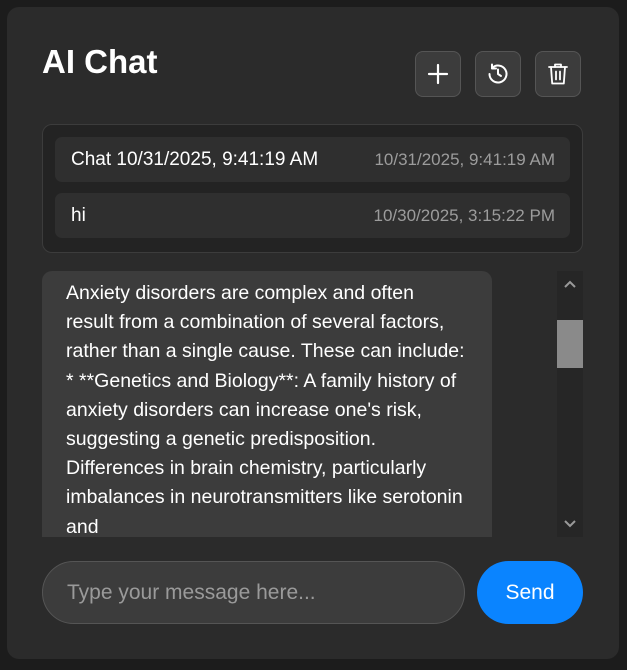 The height and width of the screenshot is (670, 627). I want to click on history-item-title: Chat 10/31/2025, 9:41:19 AM, so click(195, 159).